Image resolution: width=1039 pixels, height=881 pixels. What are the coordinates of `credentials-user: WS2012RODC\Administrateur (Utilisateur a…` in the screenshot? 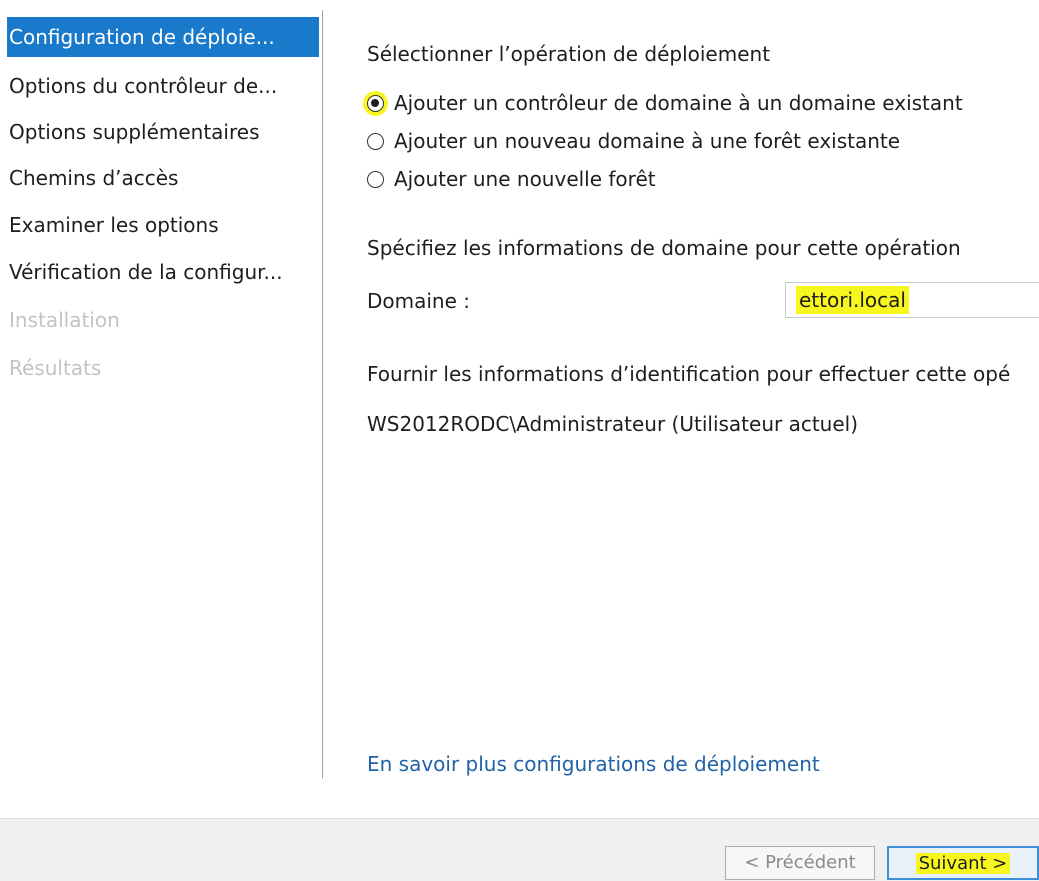 It's located at (613, 424).